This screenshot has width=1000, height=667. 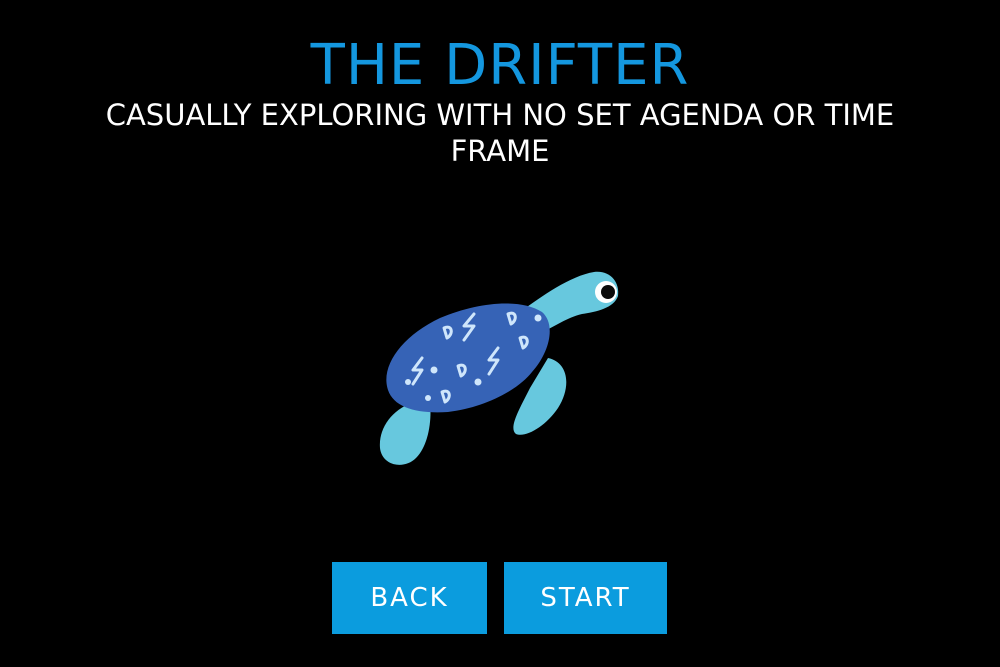 What do you see at coordinates (409, 598) in the screenshot?
I see `back-button: BACK` at bounding box center [409, 598].